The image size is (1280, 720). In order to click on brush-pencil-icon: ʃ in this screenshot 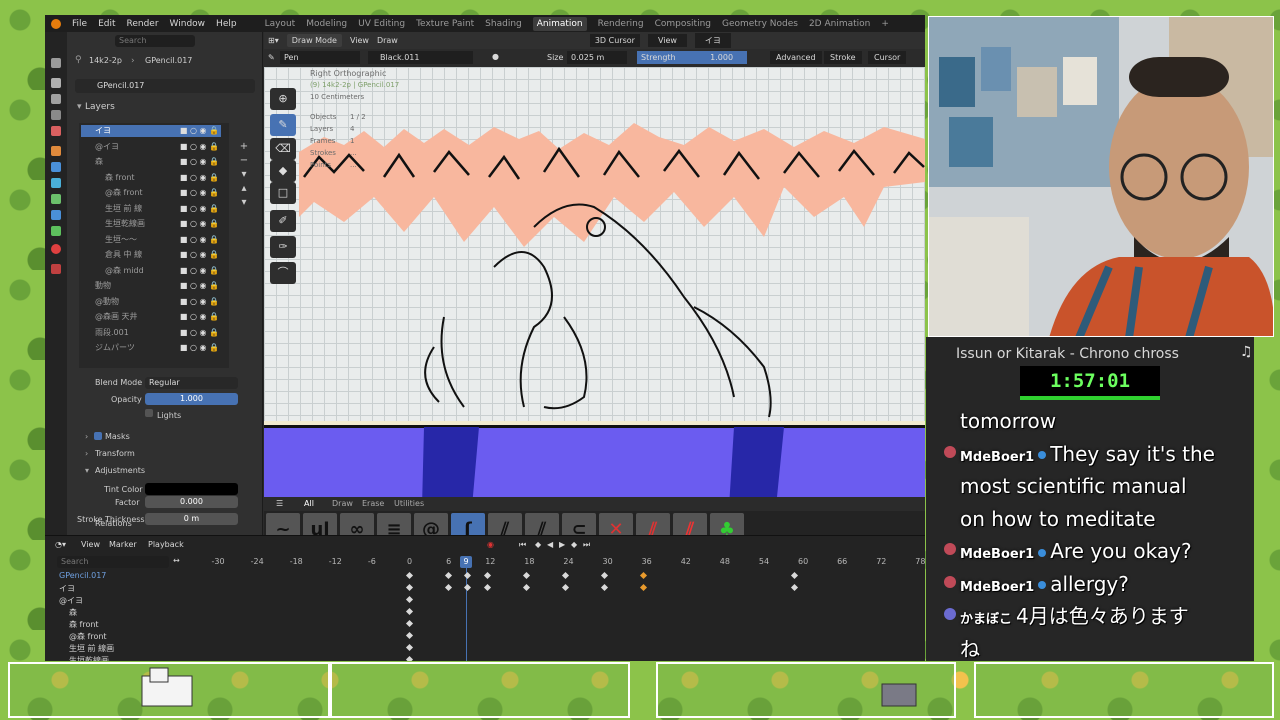, I will do `click(468, 524)`.